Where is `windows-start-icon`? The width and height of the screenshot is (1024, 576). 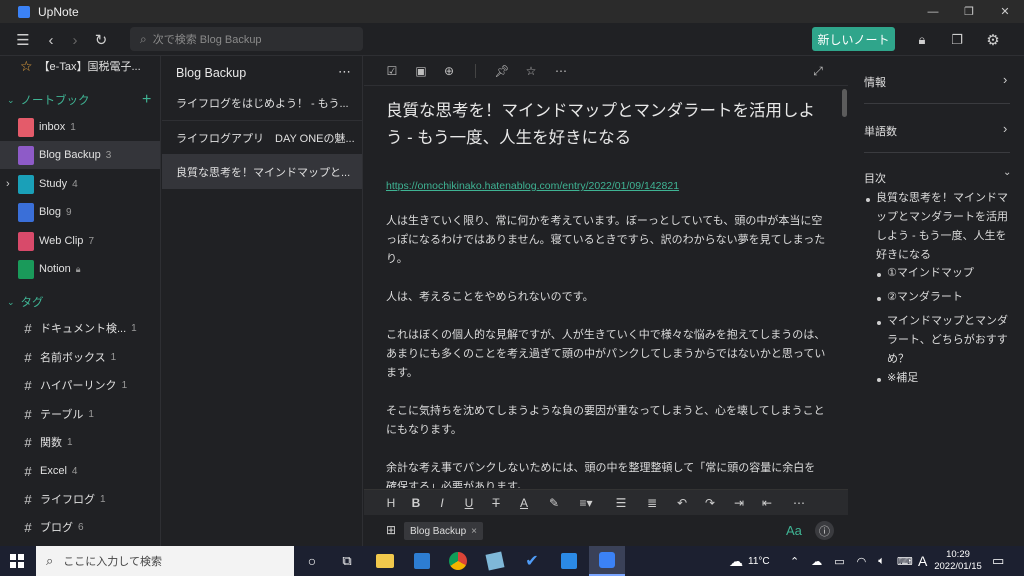 windows-start-icon is located at coordinates (17, 561).